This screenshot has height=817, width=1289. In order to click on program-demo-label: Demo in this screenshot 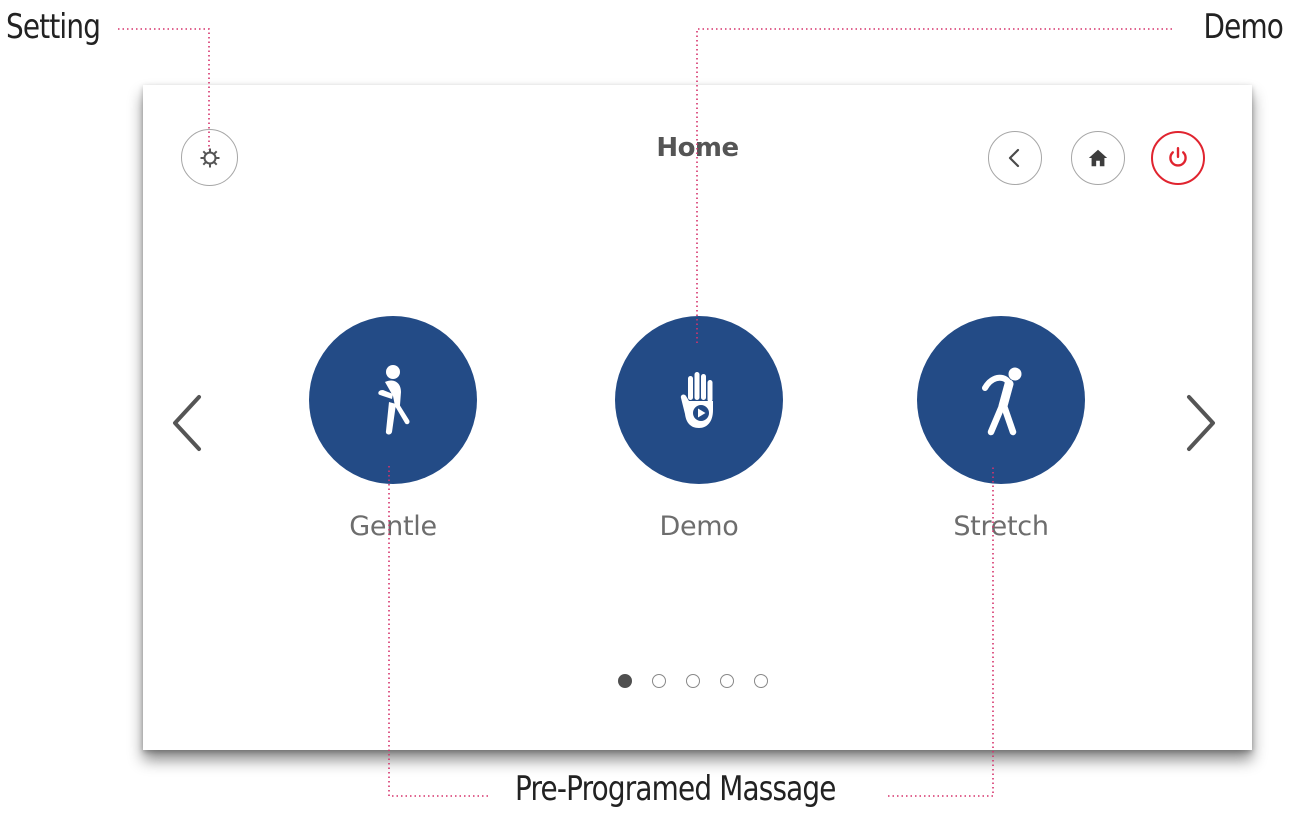, I will do `click(699, 526)`.